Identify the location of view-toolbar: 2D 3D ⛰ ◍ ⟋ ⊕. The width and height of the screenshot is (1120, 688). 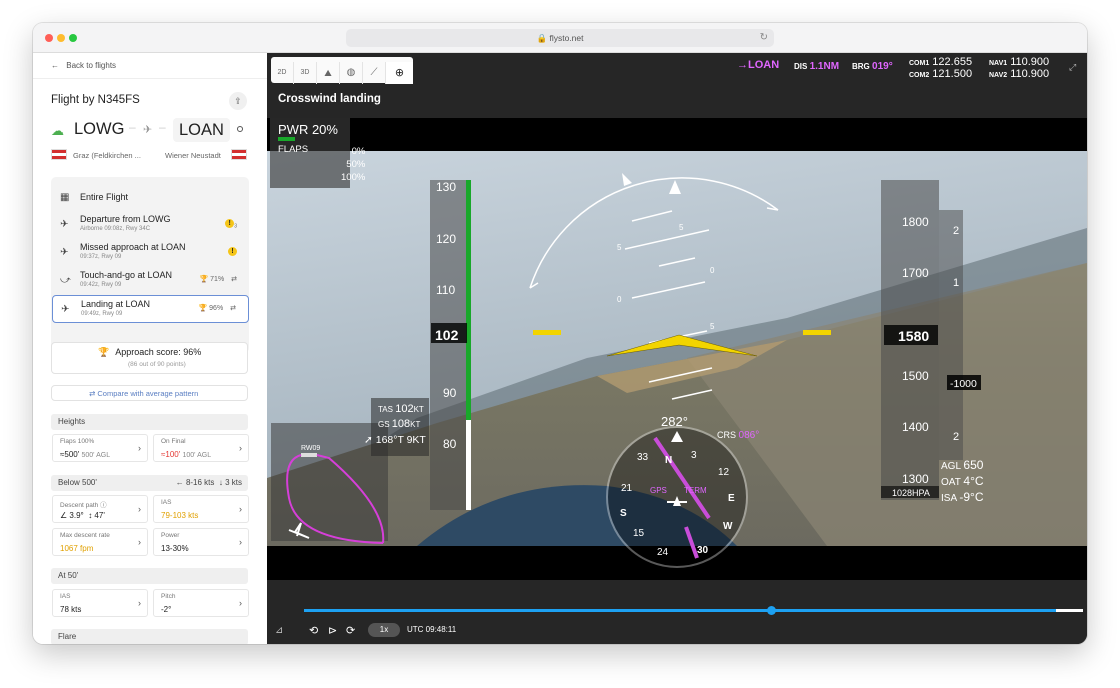
(342, 70).